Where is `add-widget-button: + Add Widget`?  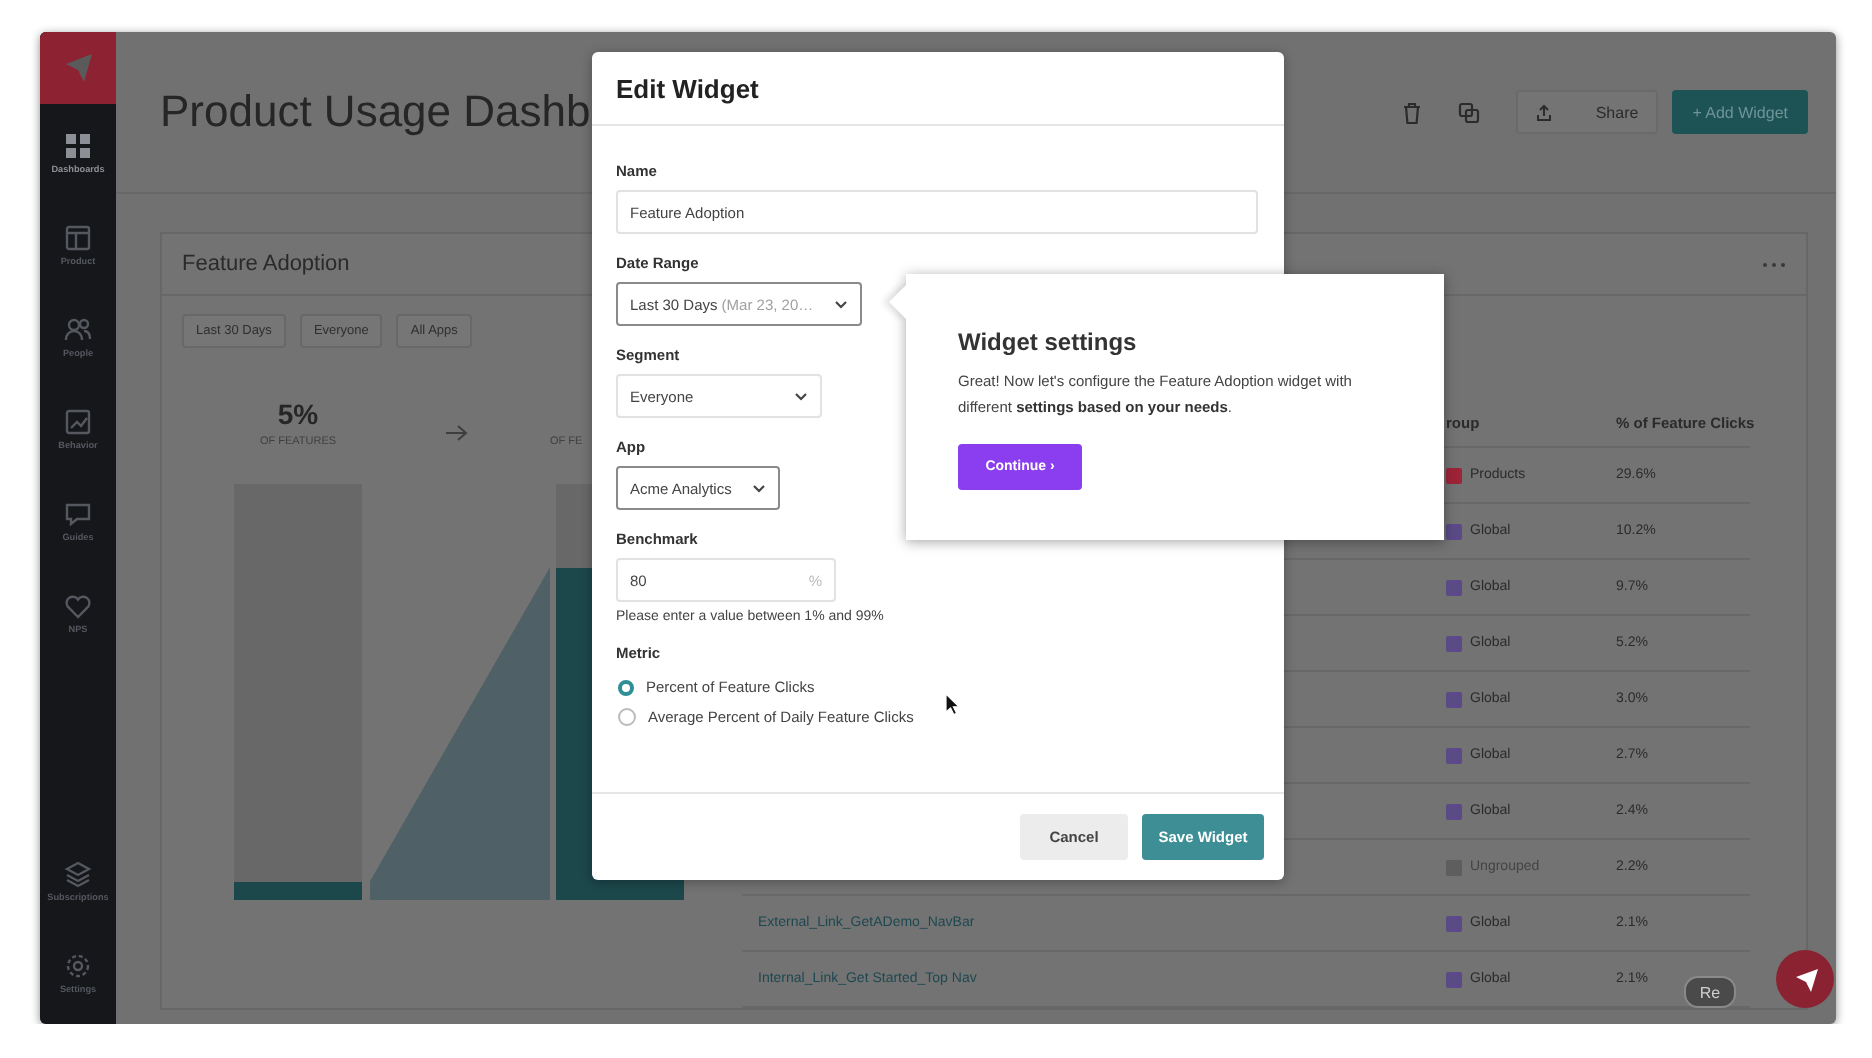 add-widget-button: + Add Widget is located at coordinates (1740, 112).